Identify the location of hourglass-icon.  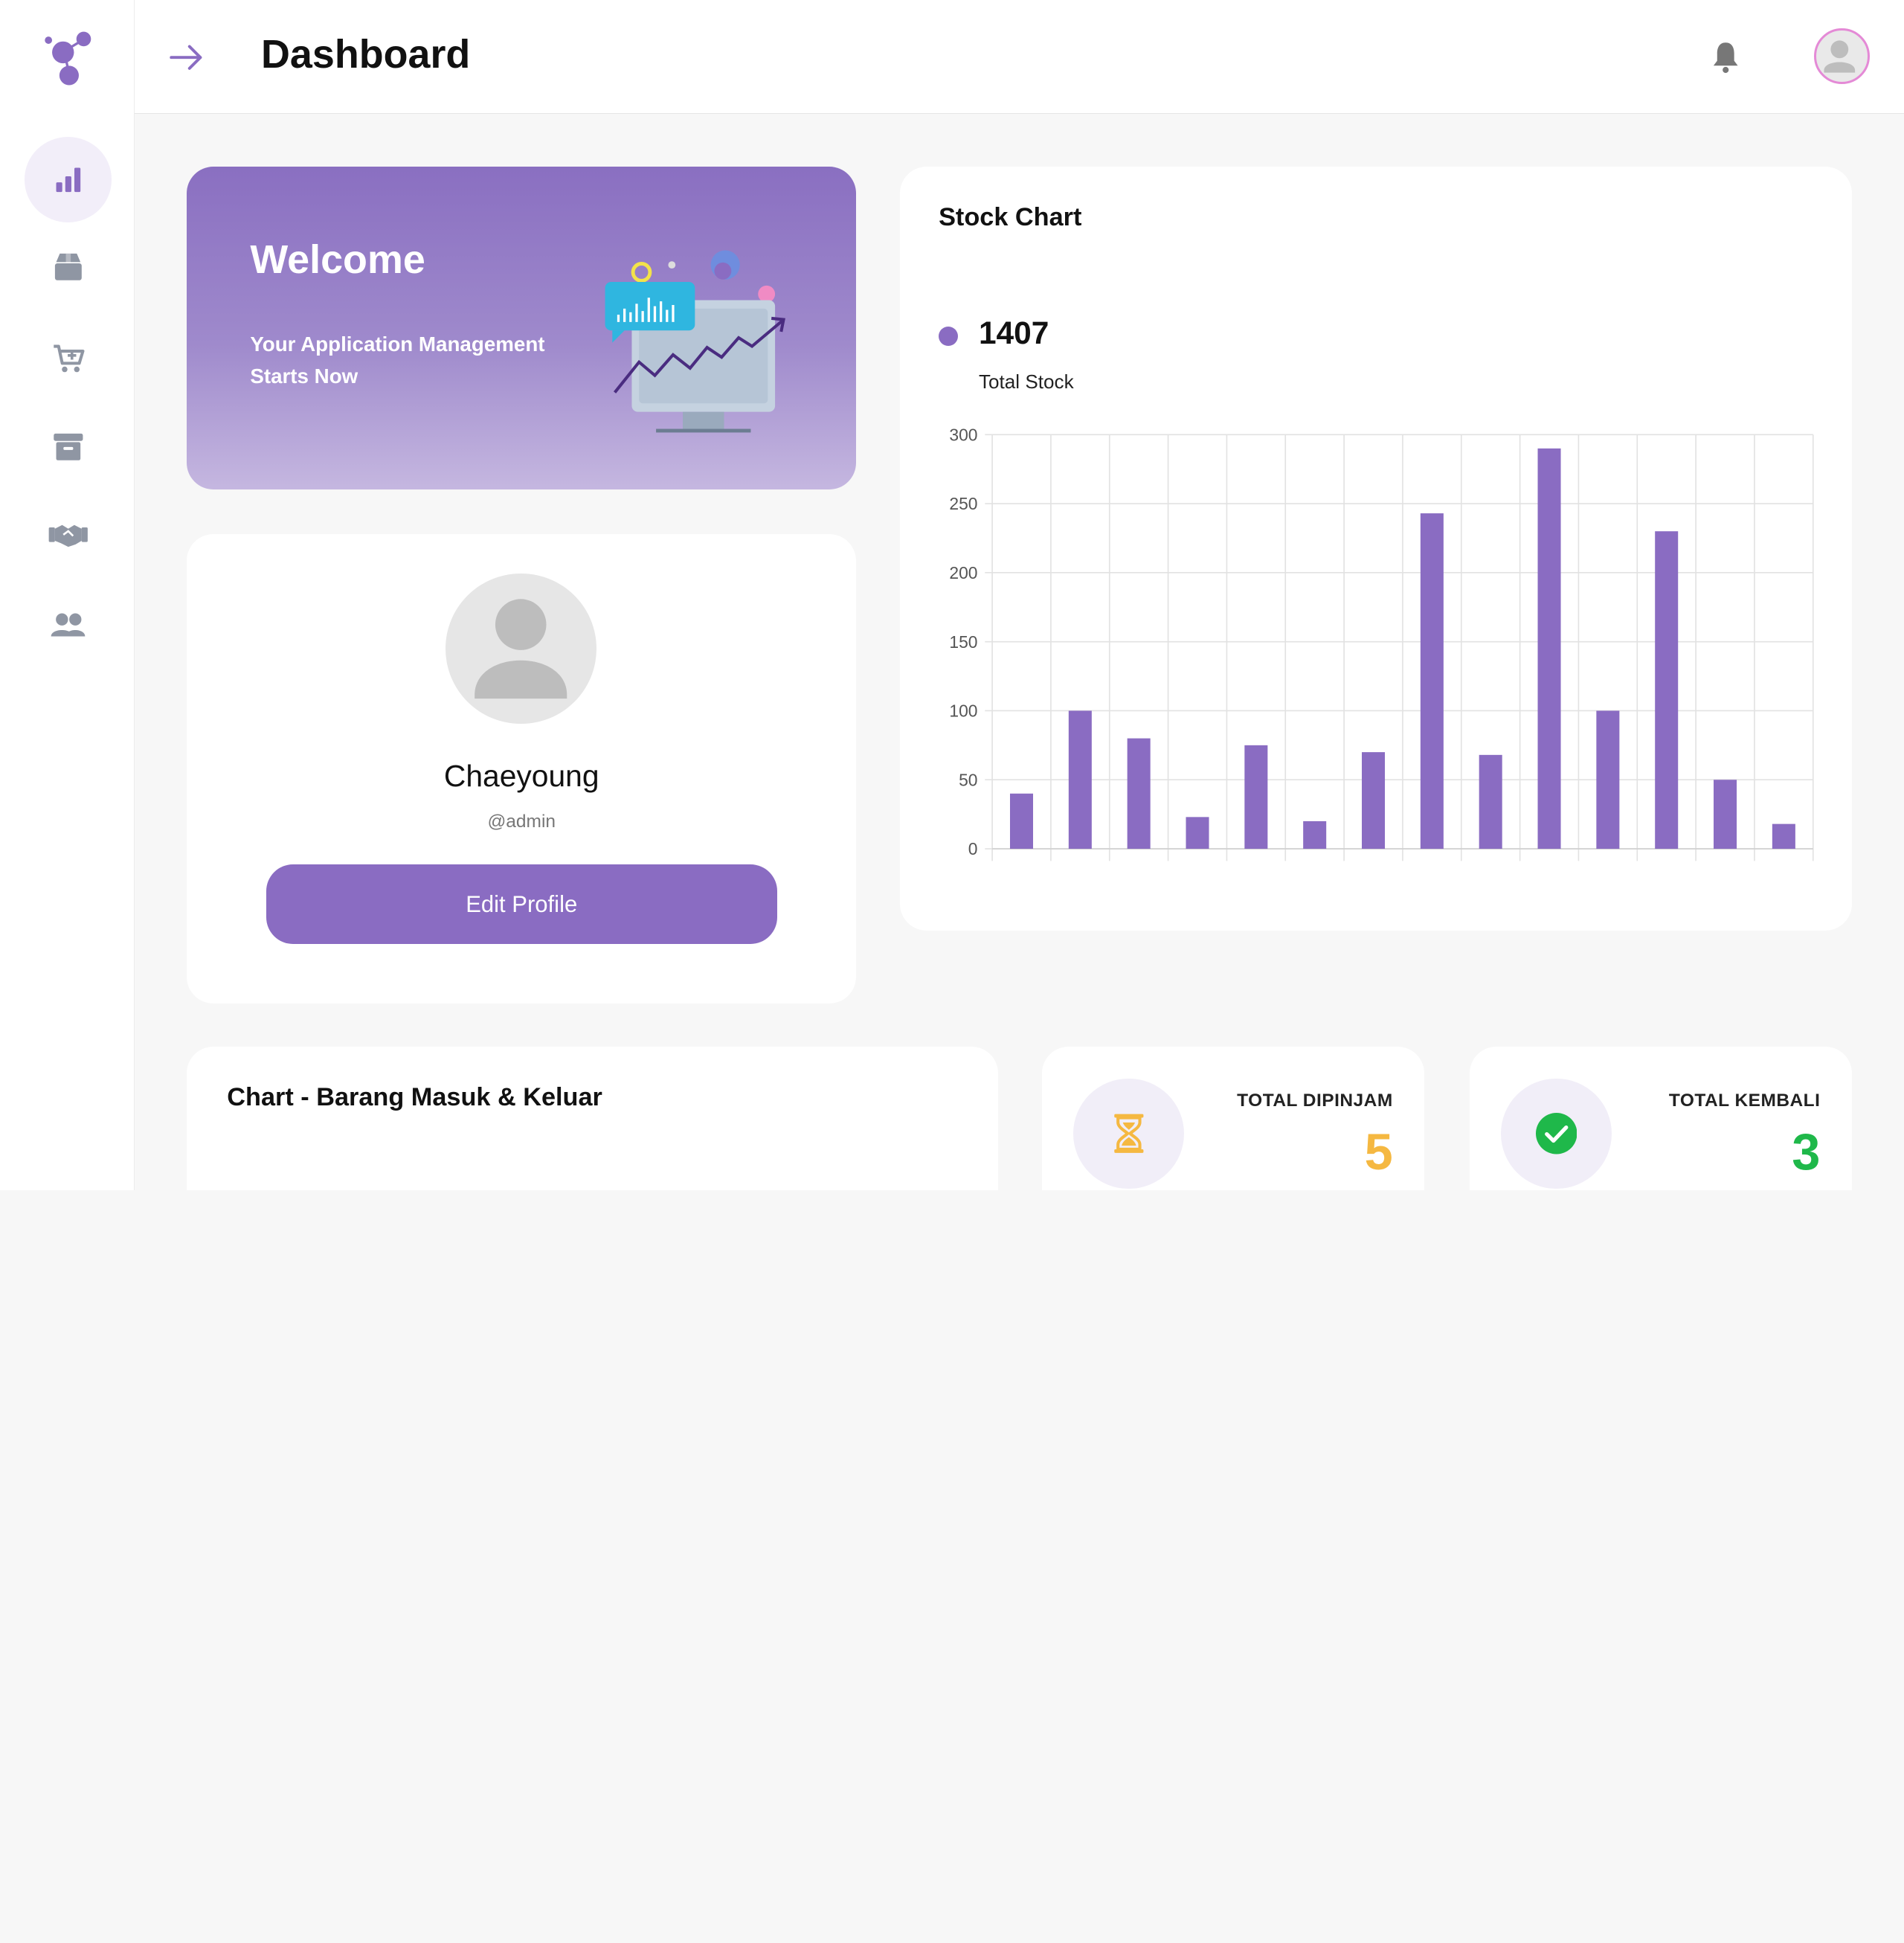
(1128, 1134).